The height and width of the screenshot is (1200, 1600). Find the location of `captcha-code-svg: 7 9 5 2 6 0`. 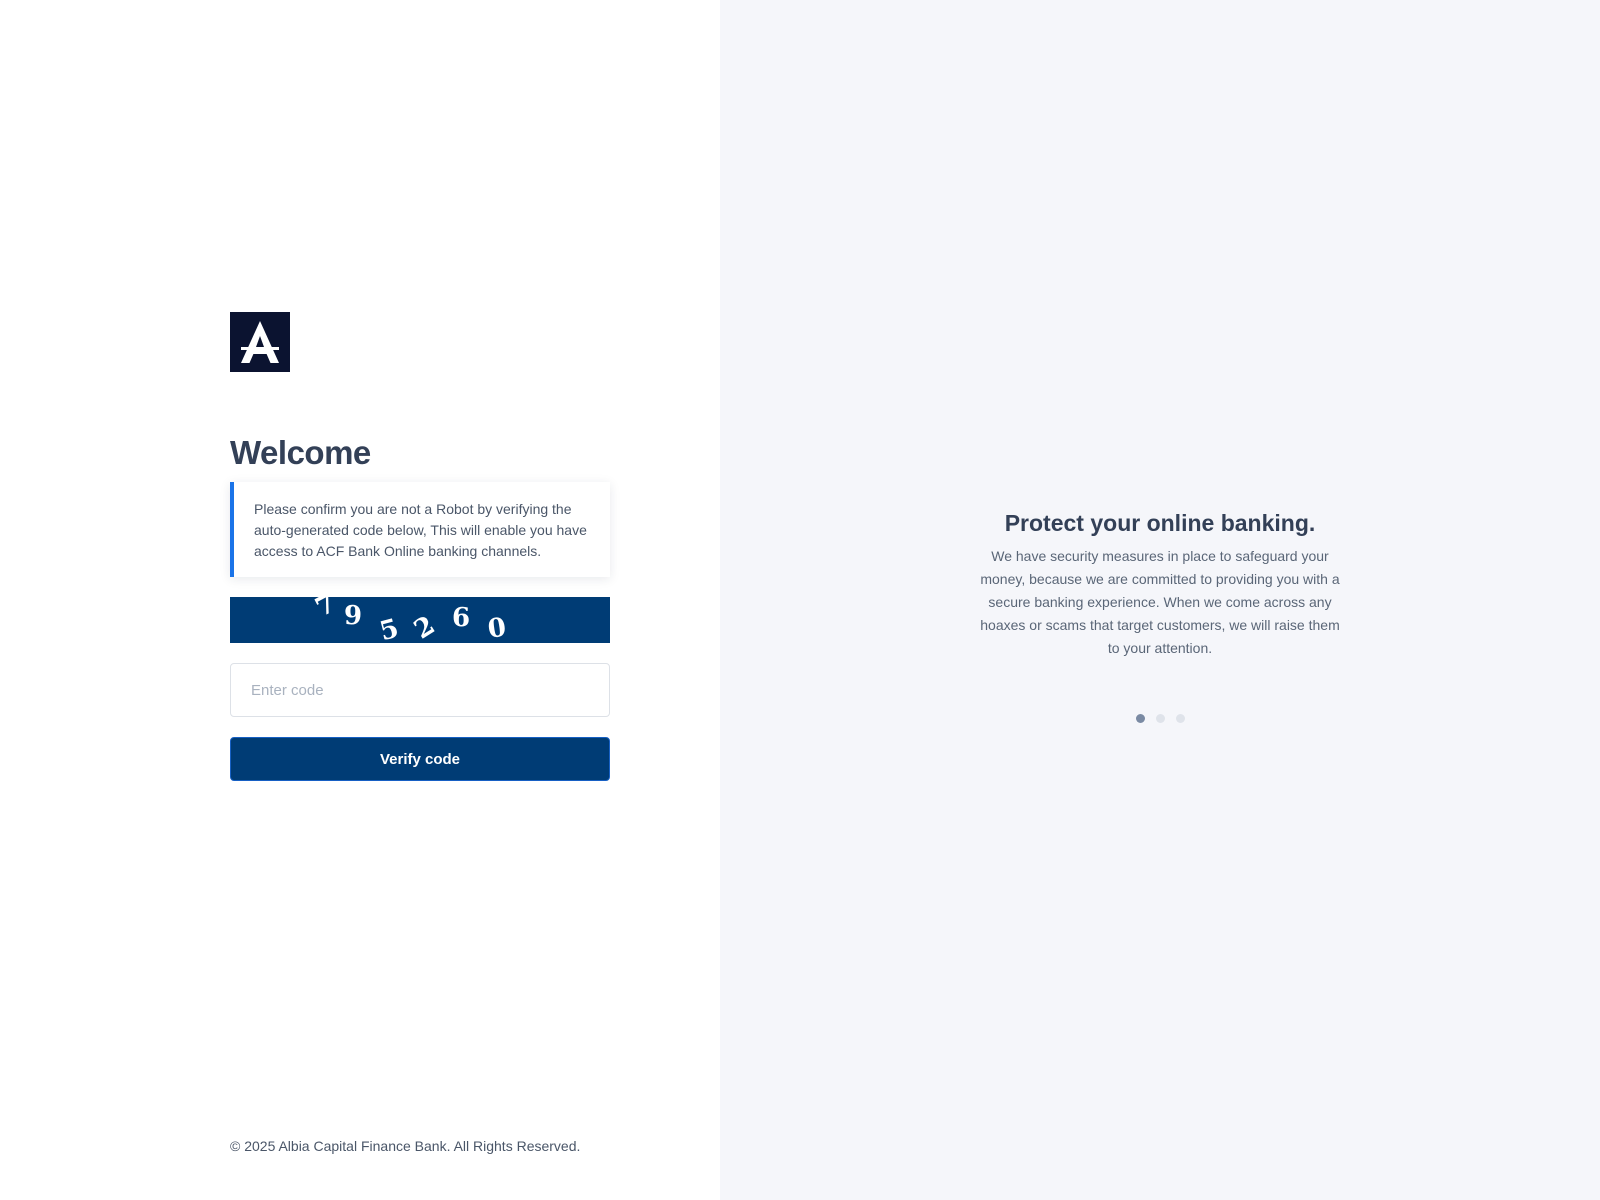

captcha-code-svg: 7 9 5 2 6 0 is located at coordinates (409, 620).